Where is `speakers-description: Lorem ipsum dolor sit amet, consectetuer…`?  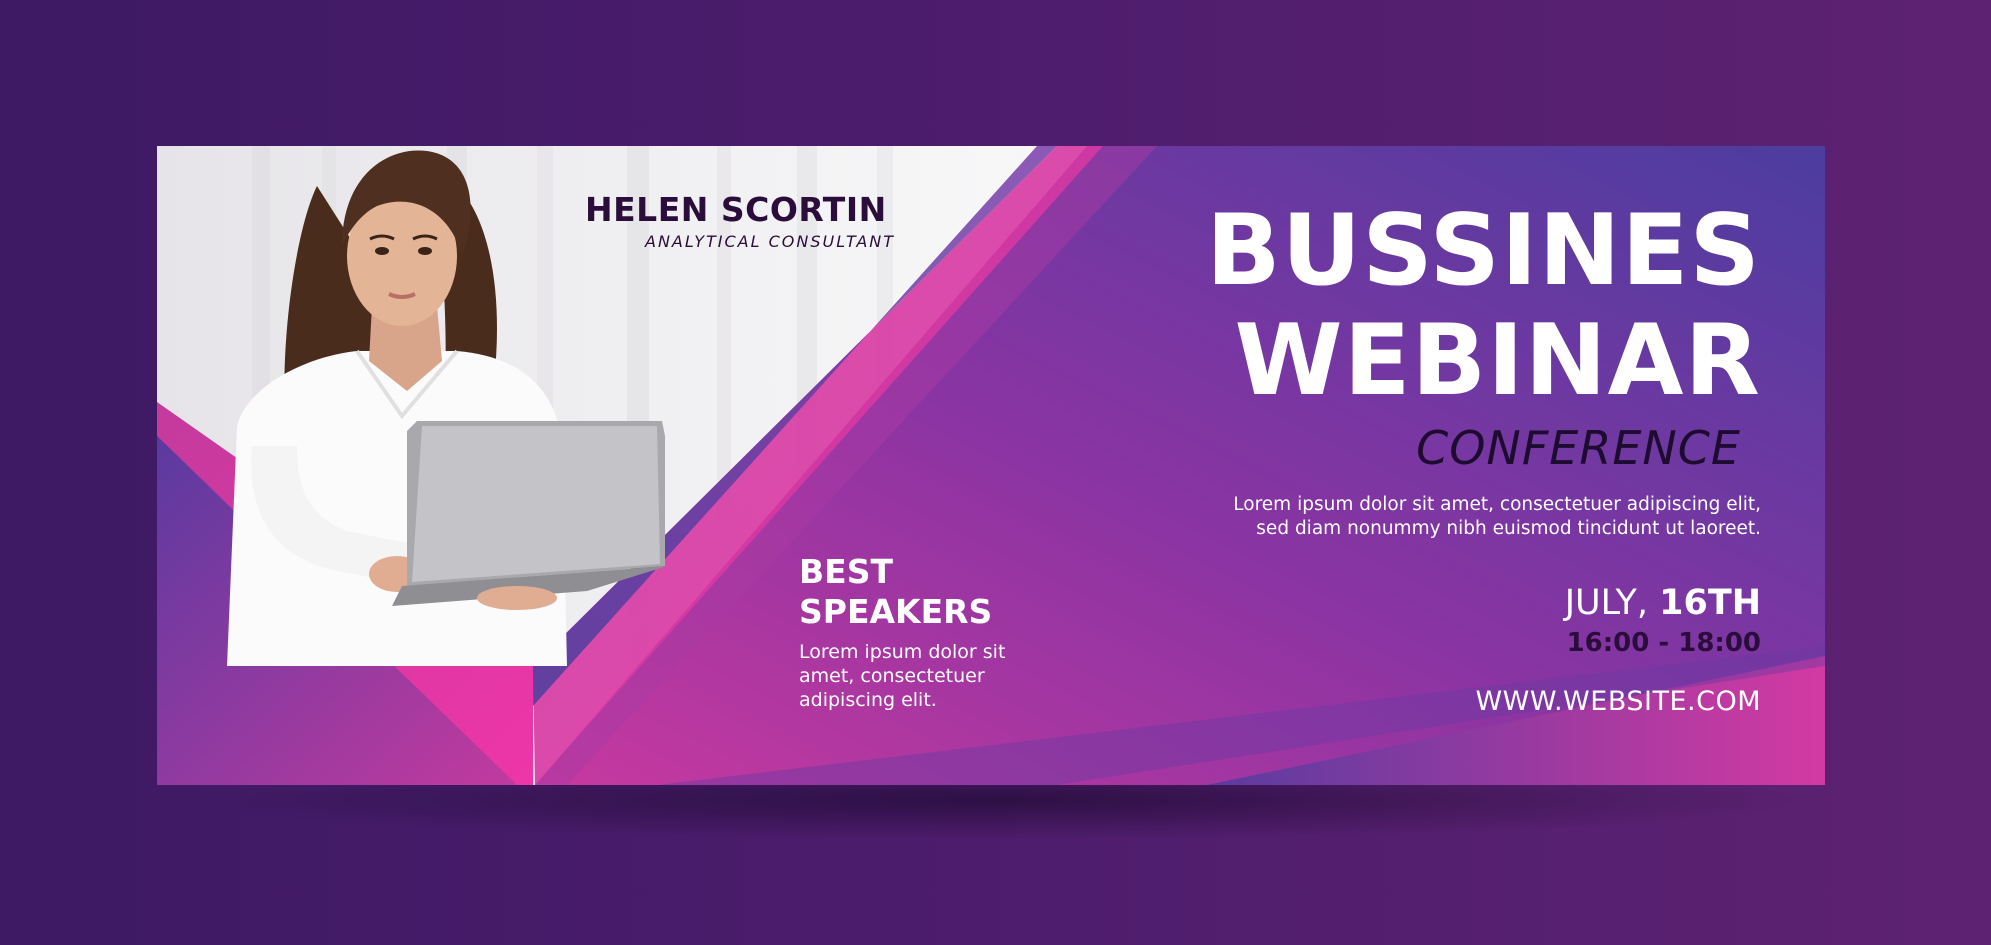 speakers-description: Lorem ipsum dolor sit amet, consectetuer… is located at coordinates (902, 676).